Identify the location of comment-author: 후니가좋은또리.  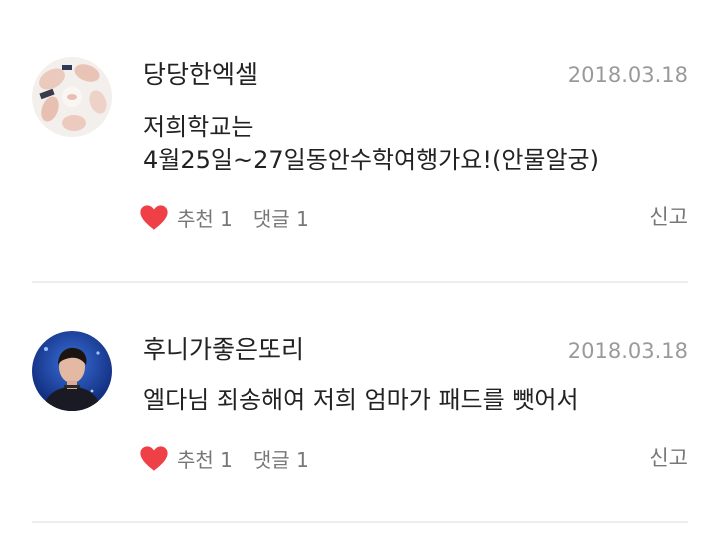
(223, 350).